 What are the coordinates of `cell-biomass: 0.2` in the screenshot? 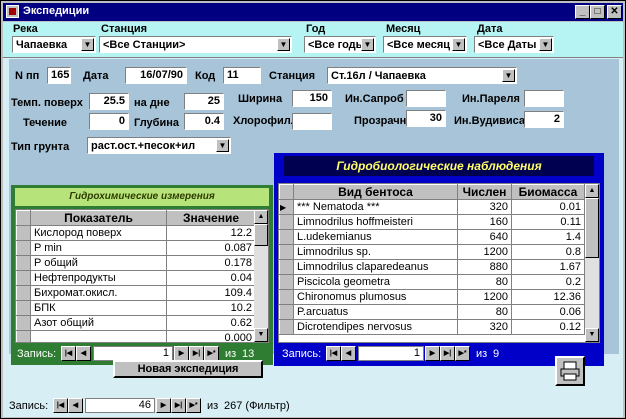 It's located at (548, 282).